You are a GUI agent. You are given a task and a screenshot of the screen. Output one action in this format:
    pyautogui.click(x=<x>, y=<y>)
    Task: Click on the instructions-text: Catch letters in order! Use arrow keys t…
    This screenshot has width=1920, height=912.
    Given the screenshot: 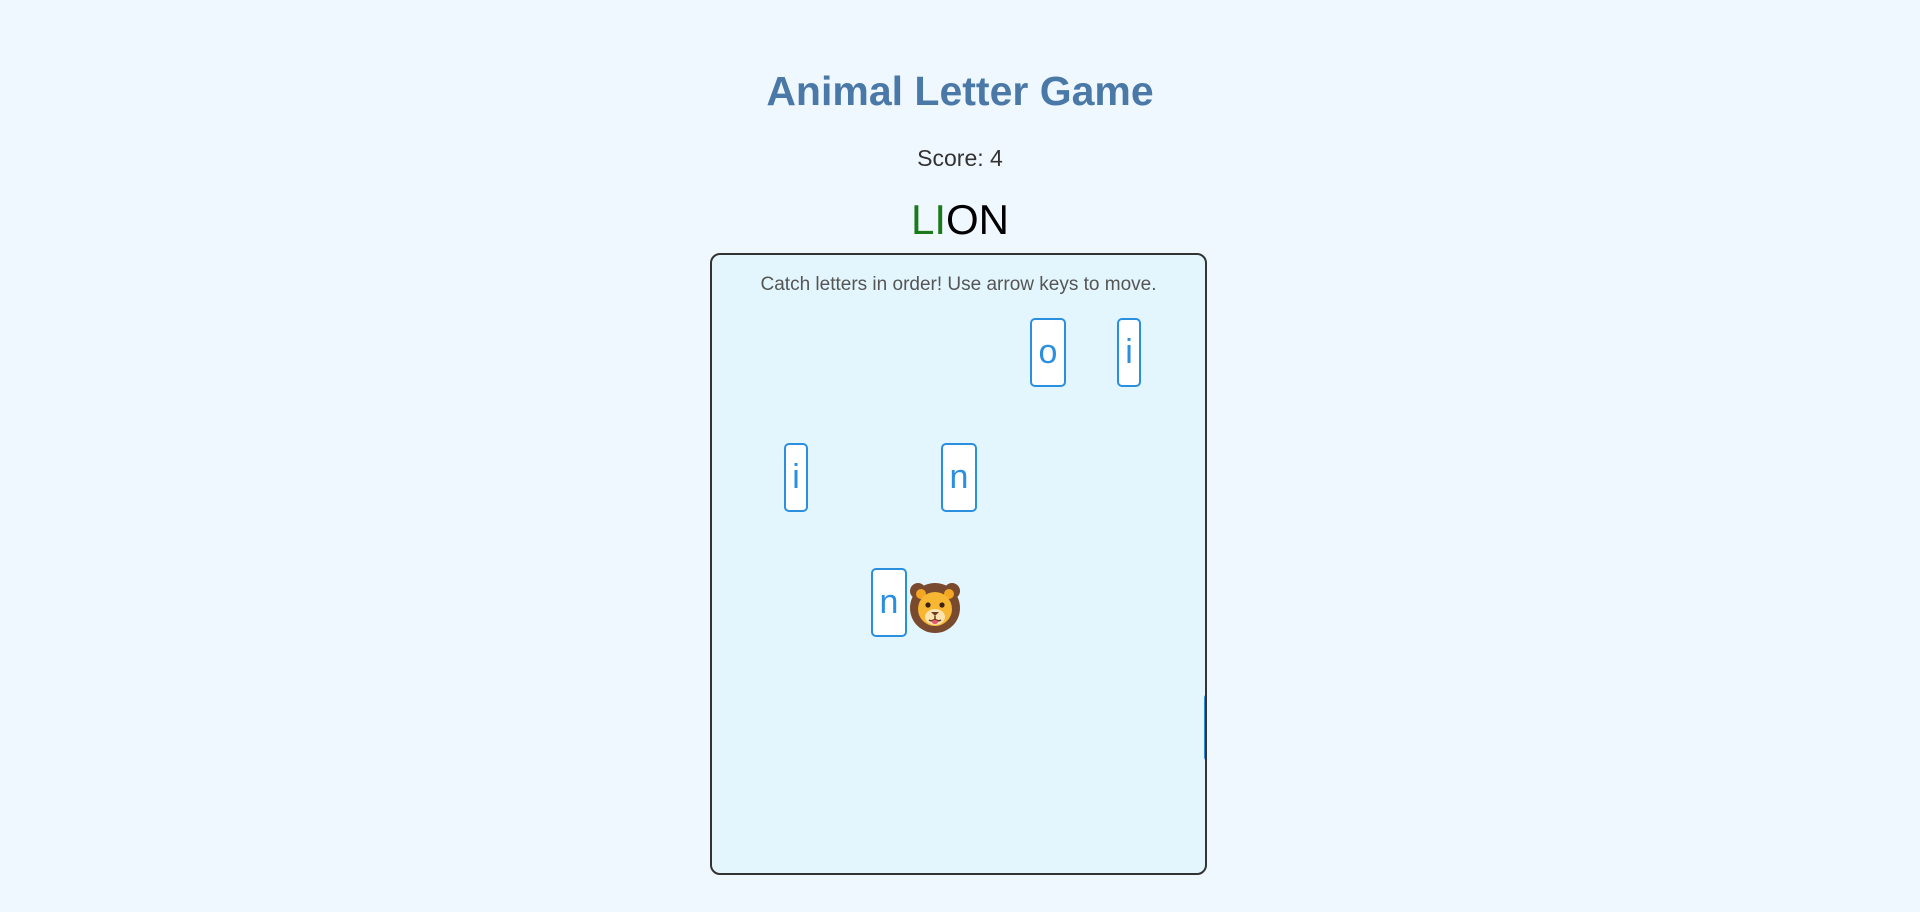 What is the action you would take?
    pyautogui.click(x=958, y=284)
    